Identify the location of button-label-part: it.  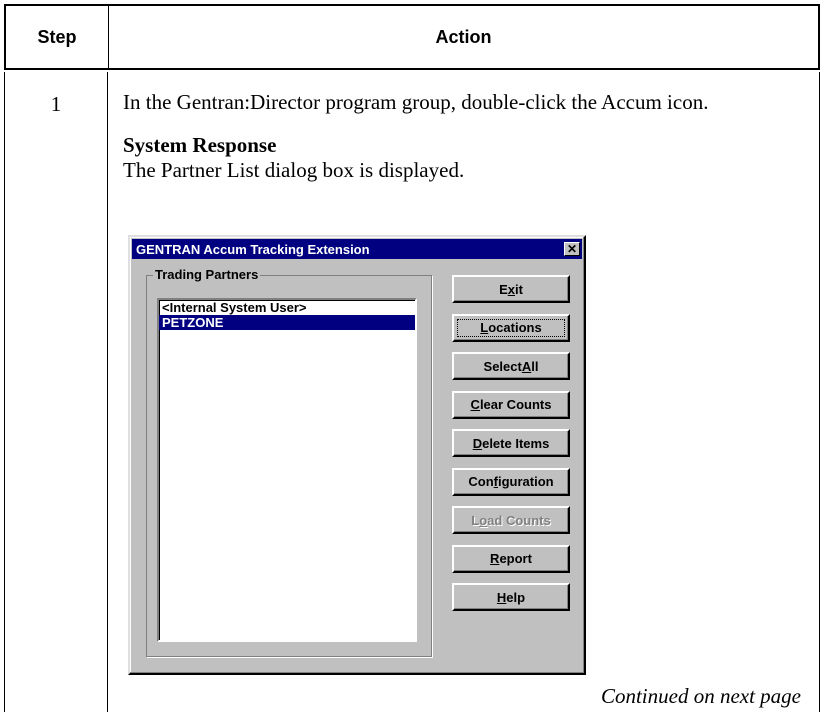
(518, 289).